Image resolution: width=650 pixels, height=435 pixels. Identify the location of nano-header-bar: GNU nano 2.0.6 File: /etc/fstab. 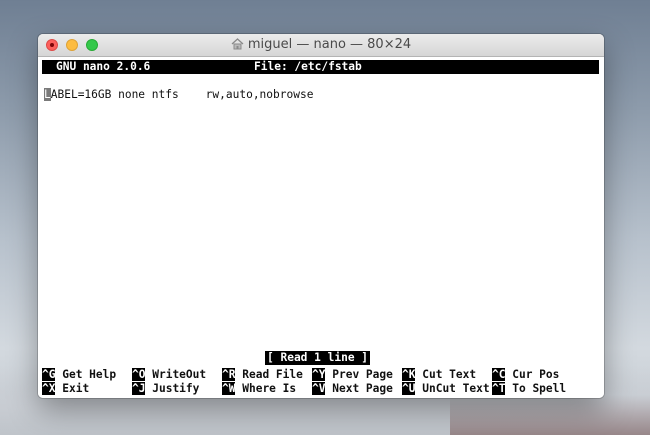
(320, 67).